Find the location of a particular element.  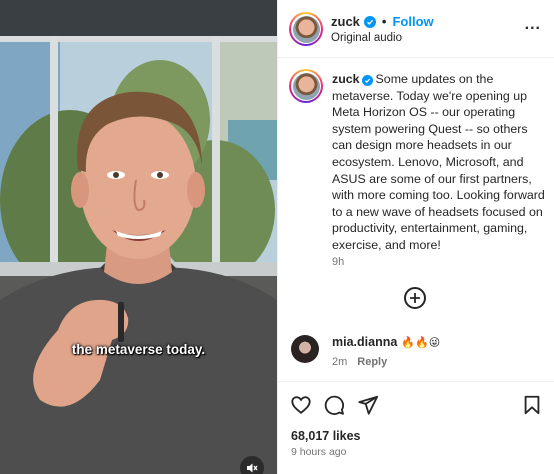

mute-button is located at coordinates (252, 465).